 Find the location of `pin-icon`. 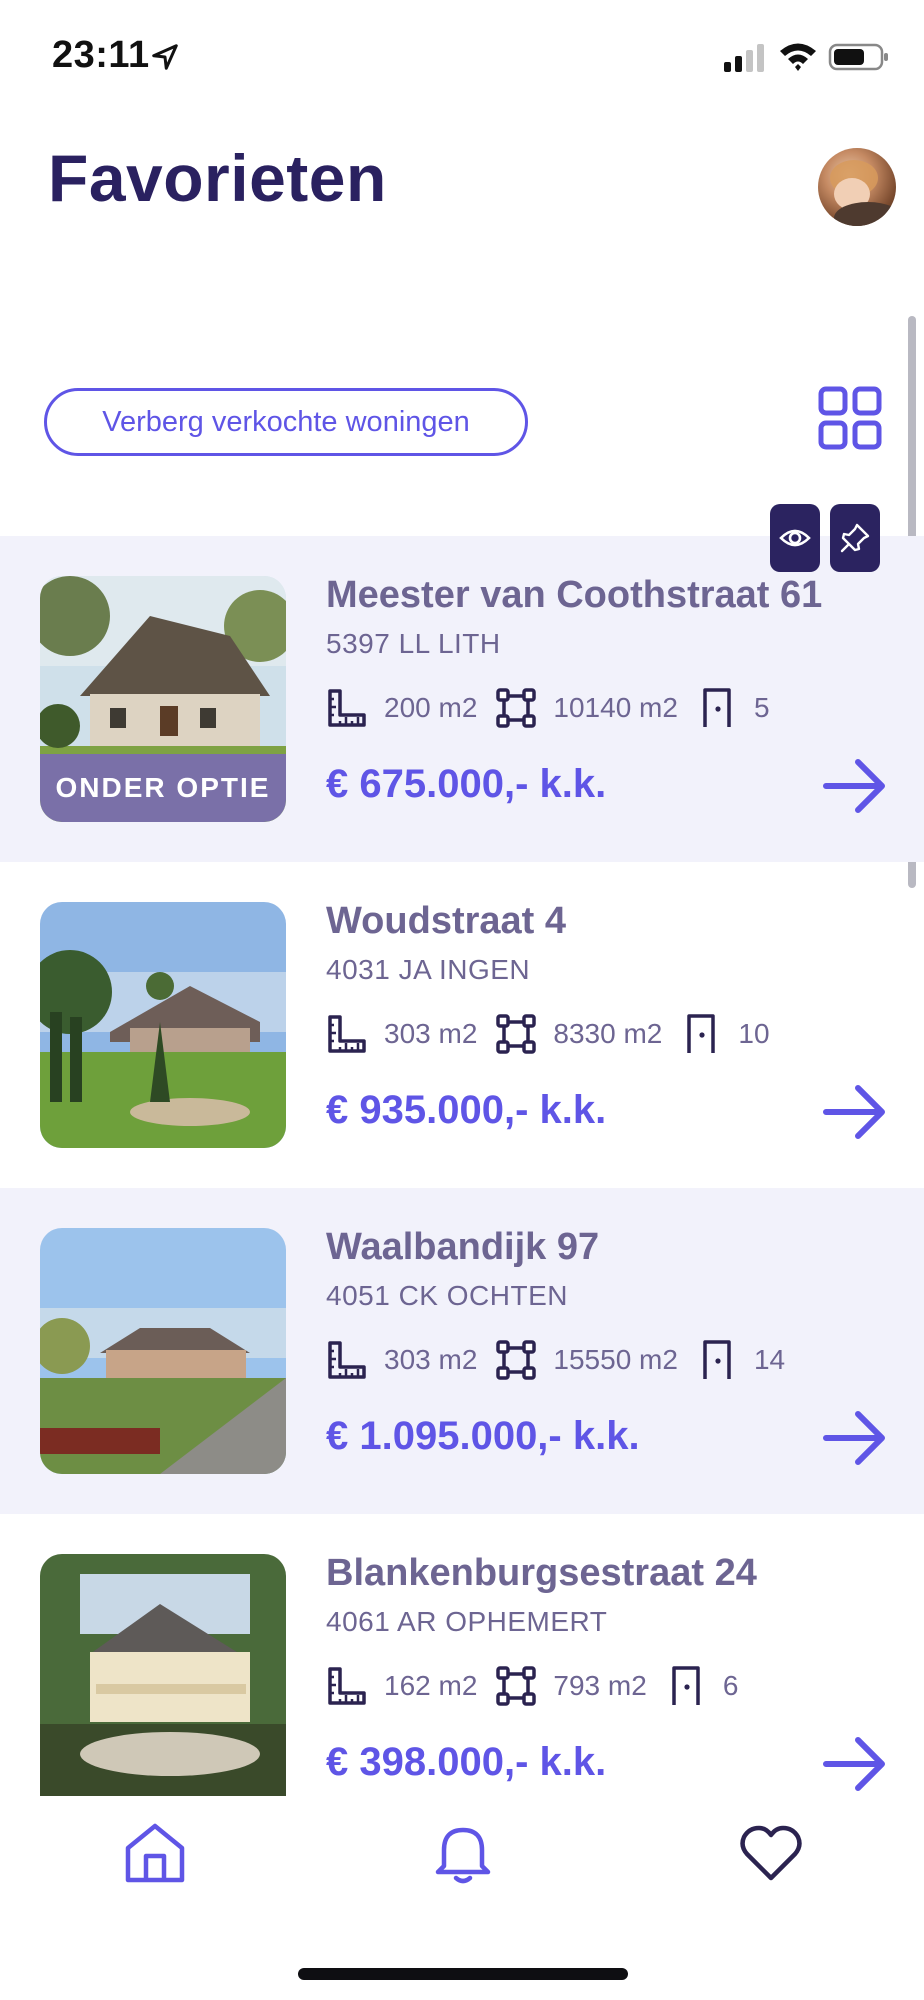

pin-icon is located at coordinates (855, 538).